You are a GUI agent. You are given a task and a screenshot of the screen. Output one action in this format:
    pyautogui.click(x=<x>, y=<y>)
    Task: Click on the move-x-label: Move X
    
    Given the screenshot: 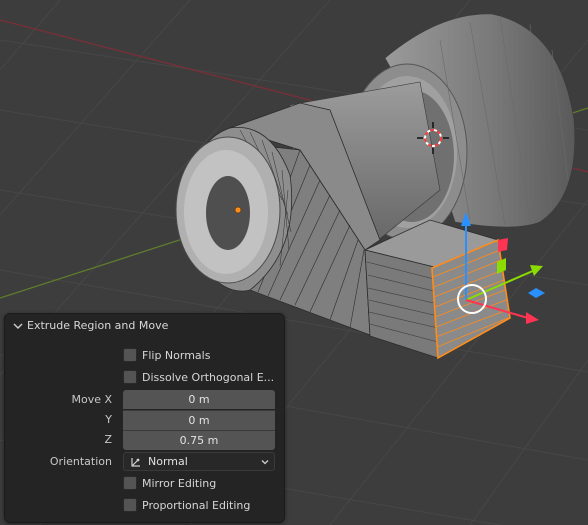 What is the action you would take?
    pyautogui.click(x=91, y=399)
    